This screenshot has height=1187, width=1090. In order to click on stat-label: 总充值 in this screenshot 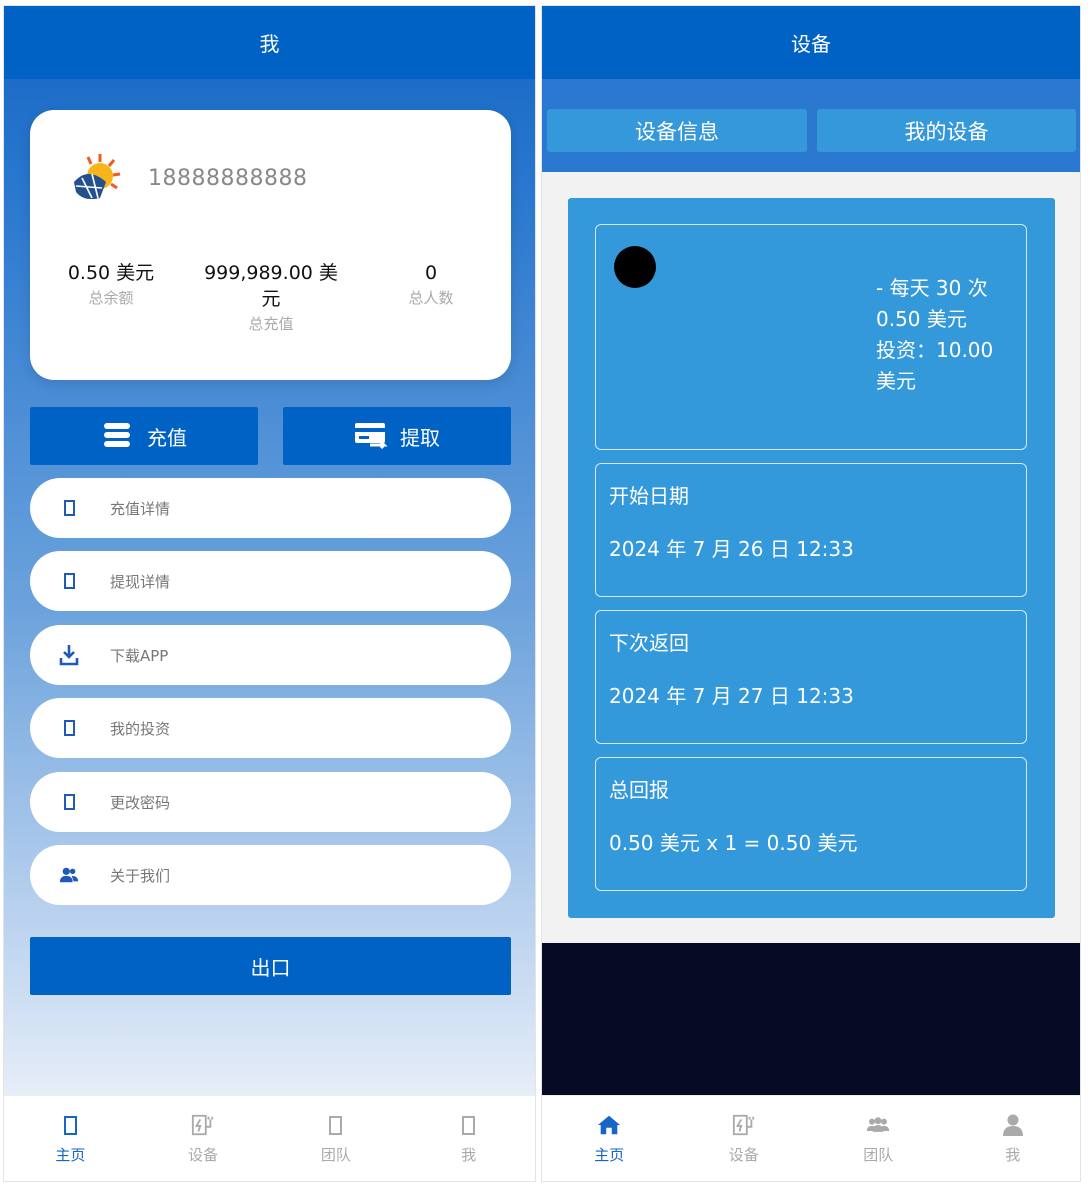, I will do `click(271, 324)`.